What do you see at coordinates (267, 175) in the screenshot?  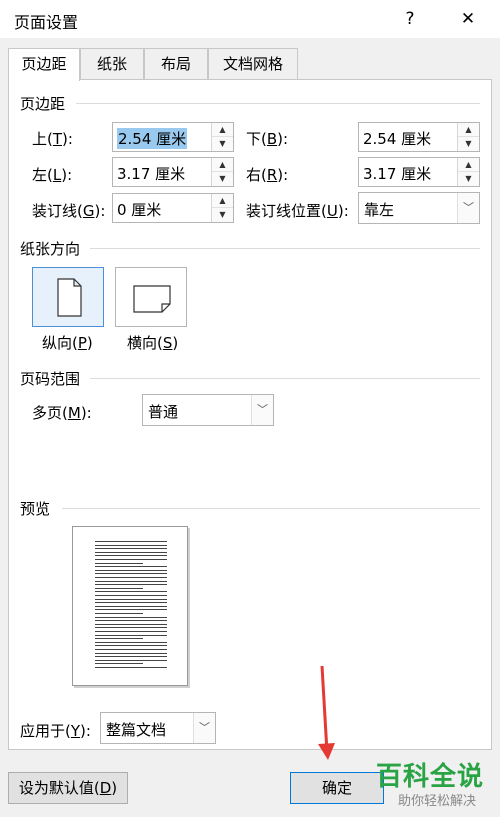 I see `right-margin-label: 右(R):` at bounding box center [267, 175].